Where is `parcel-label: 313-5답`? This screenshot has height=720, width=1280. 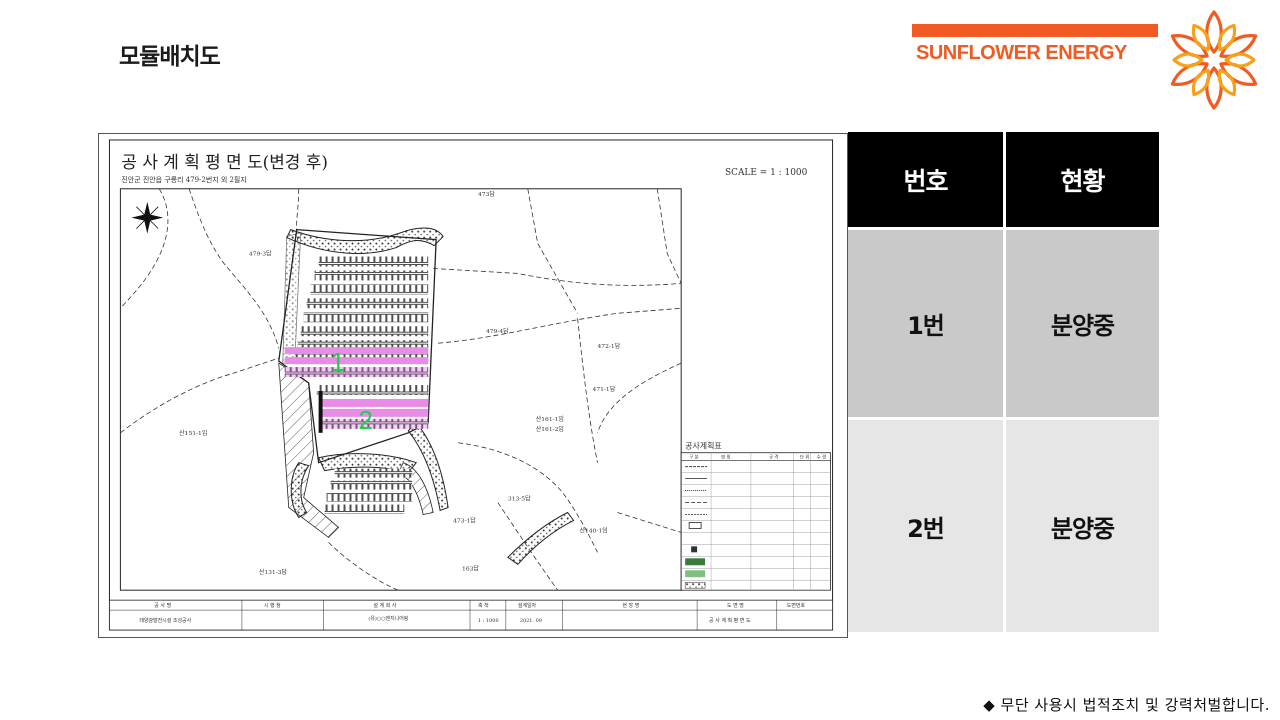 parcel-label: 313-5답 is located at coordinates (519, 499).